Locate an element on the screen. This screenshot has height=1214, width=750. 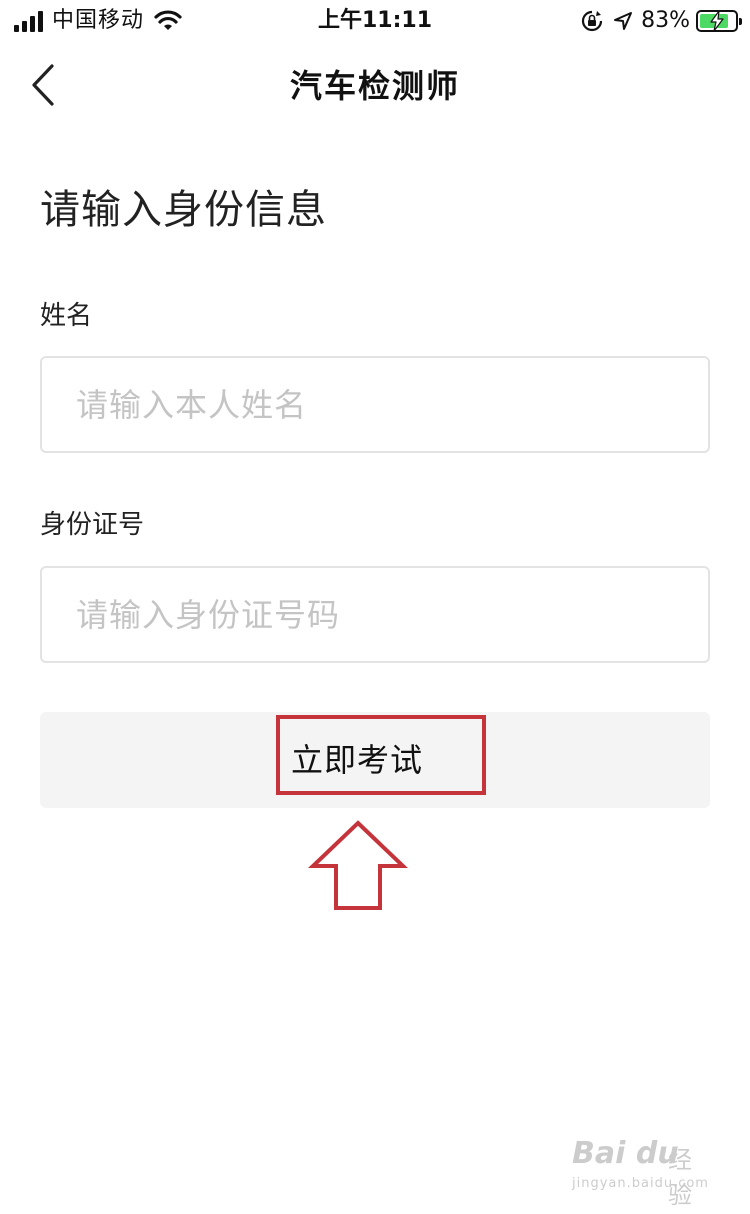
baidu-watermark: Bai du 经验 jingyan.baidu.com is located at coordinates (642, 1169).